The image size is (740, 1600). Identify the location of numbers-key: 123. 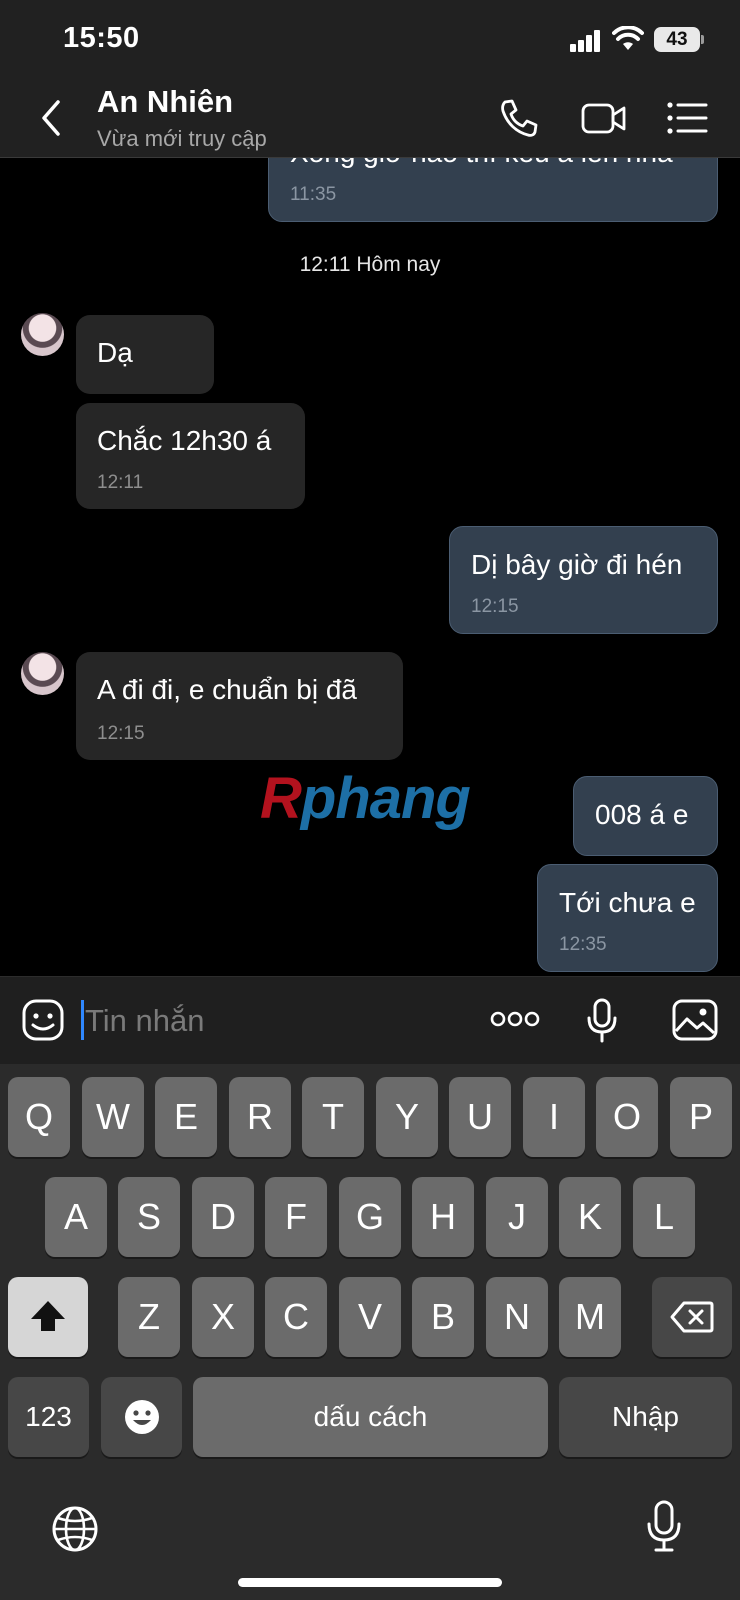
(48, 1417).